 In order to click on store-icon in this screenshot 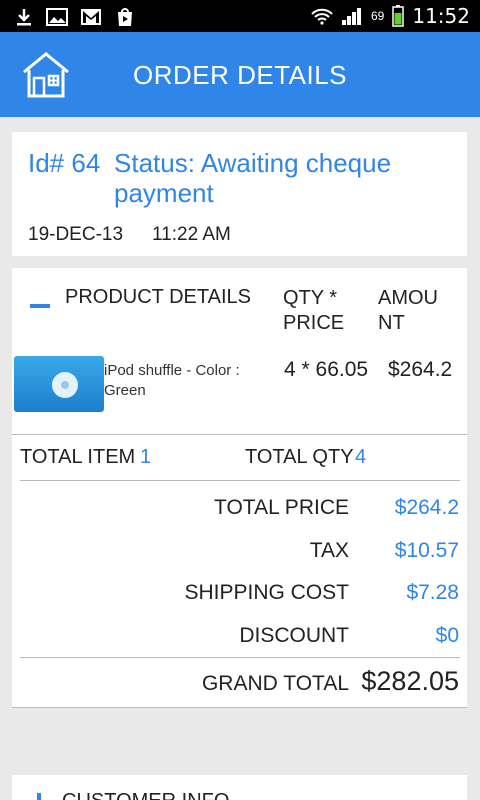, I will do `click(125, 17)`.